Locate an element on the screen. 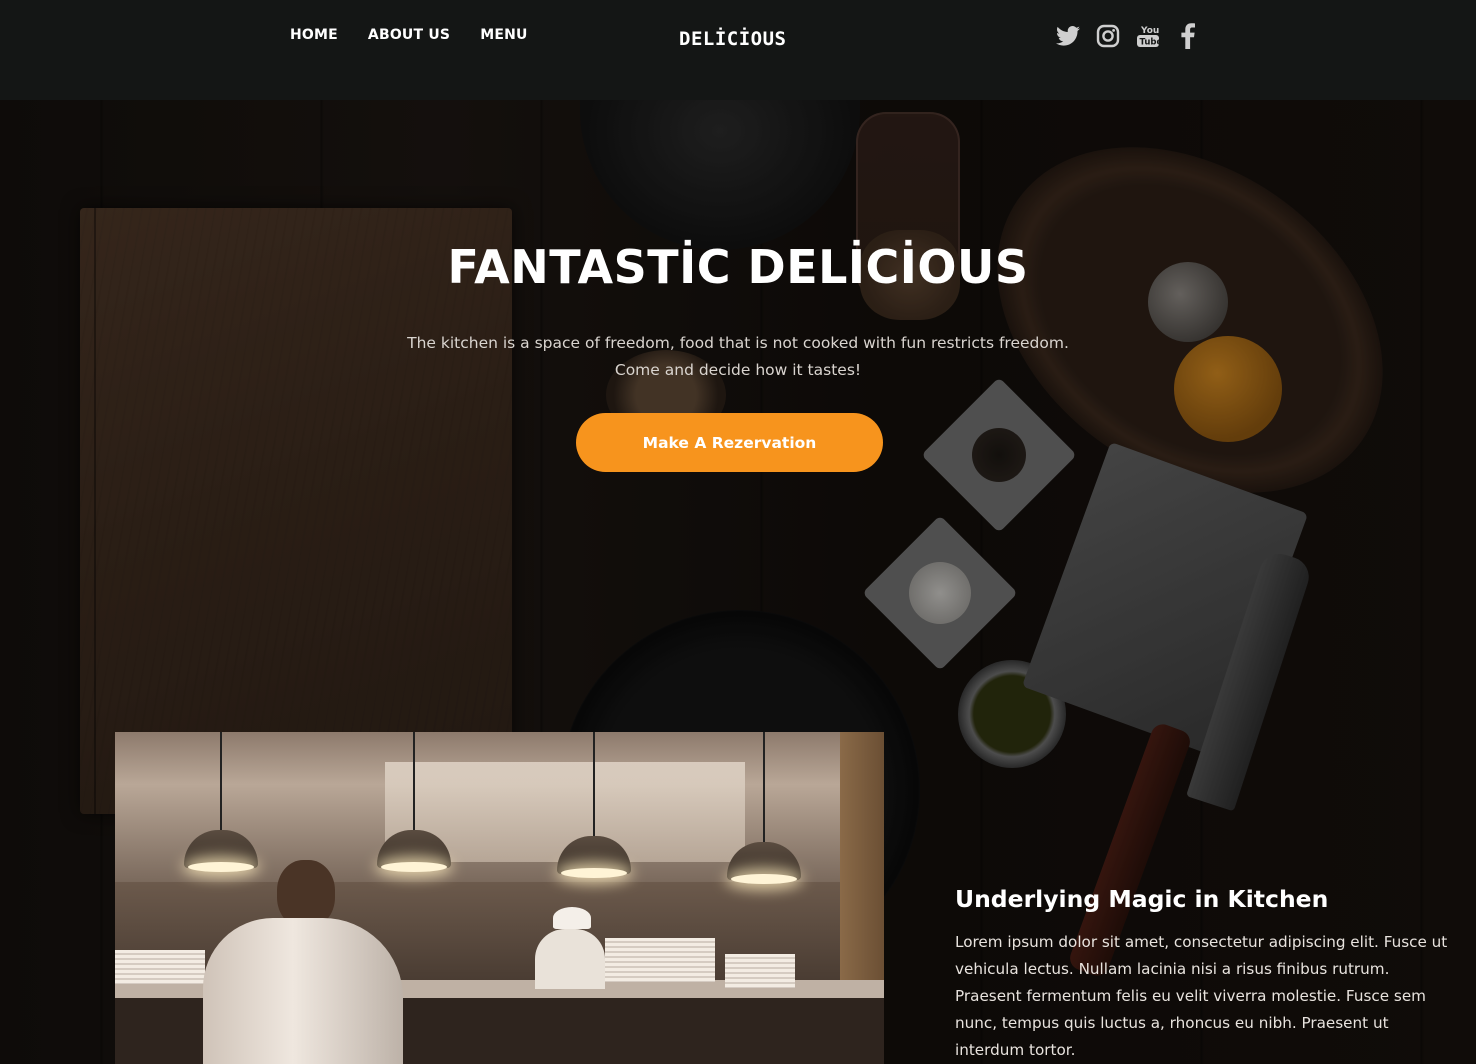 The image size is (1476, 1064). social-links: You Tube is located at coordinates (1135, 36).